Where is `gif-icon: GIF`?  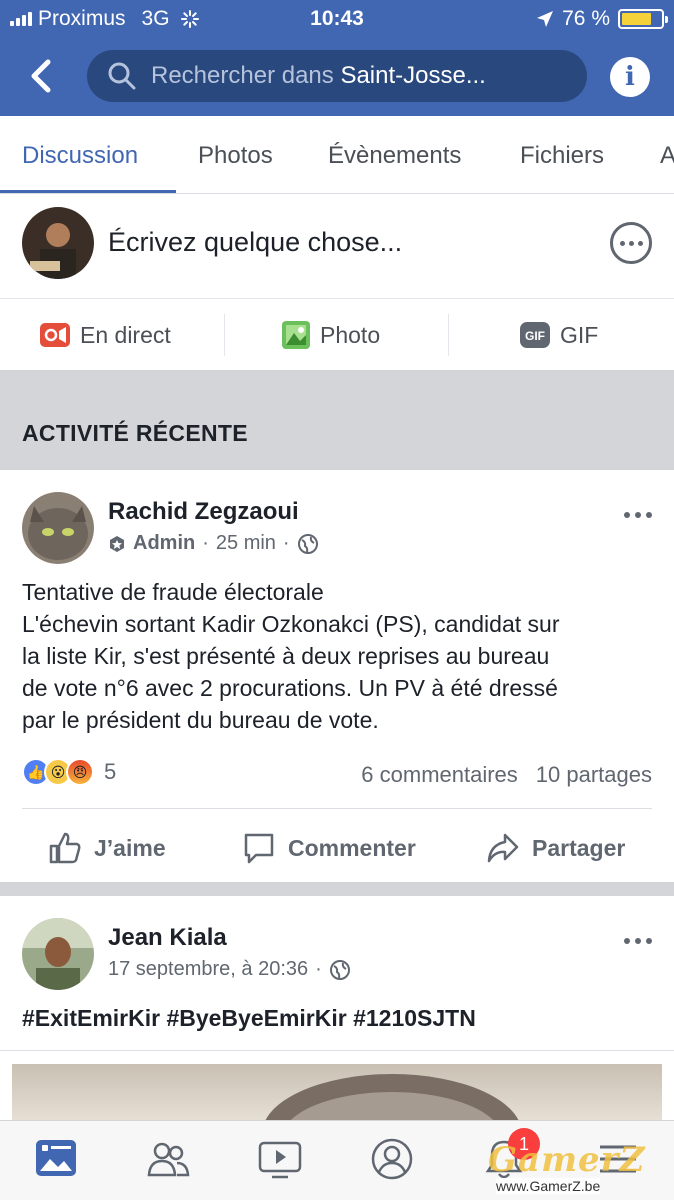
gif-icon: GIF is located at coordinates (535, 335).